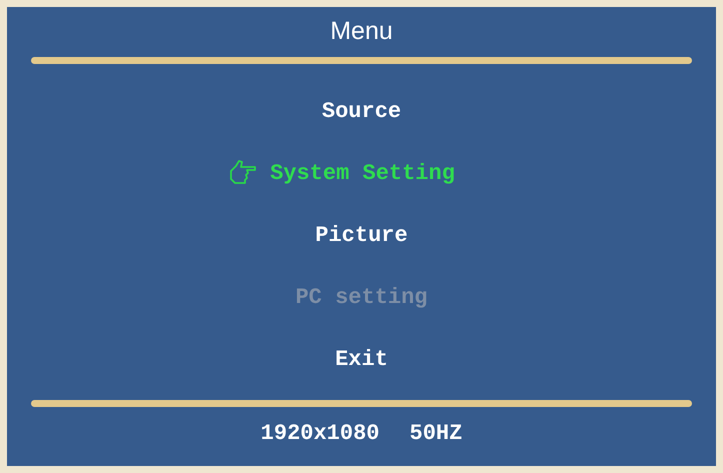  I want to click on menu-item: Exit, so click(361, 359).